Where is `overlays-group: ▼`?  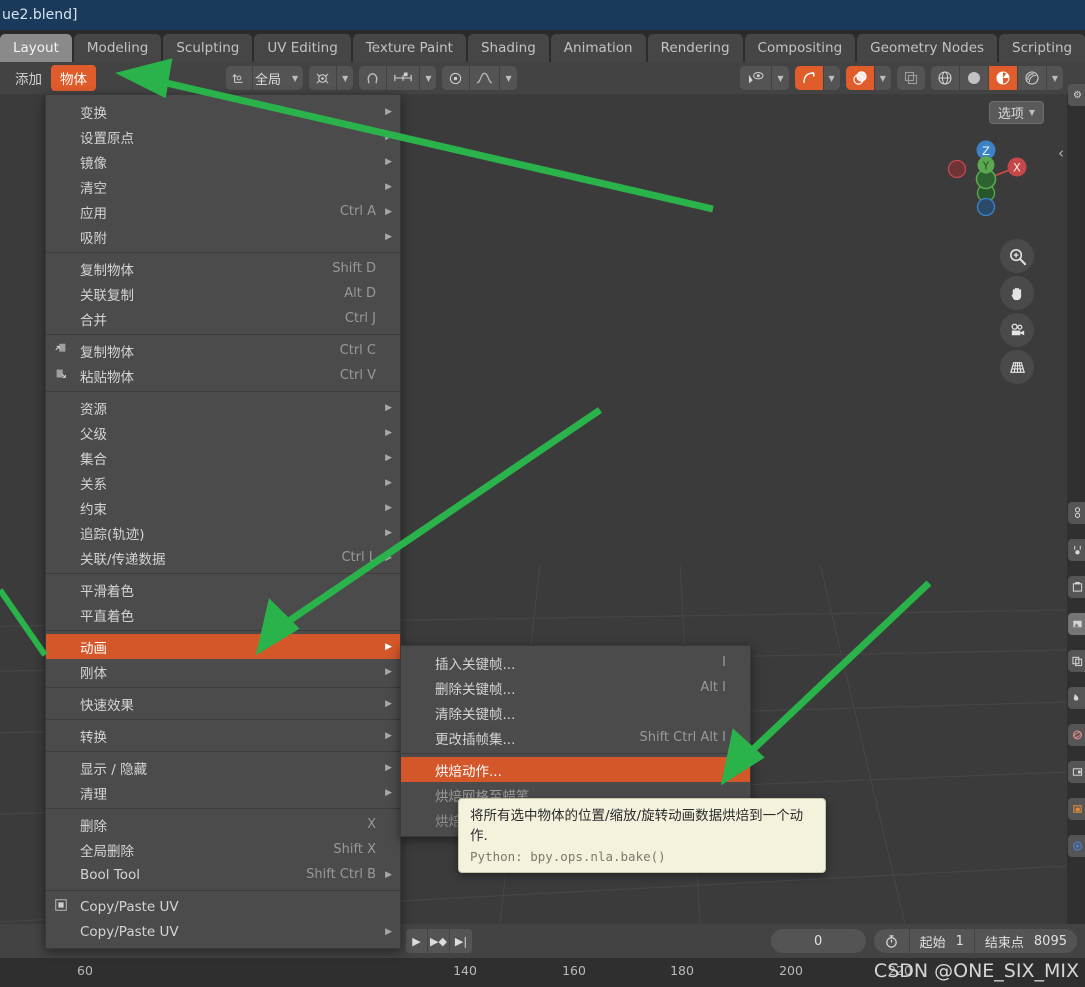 overlays-group: ▼ is located at coordinates (868, 78).